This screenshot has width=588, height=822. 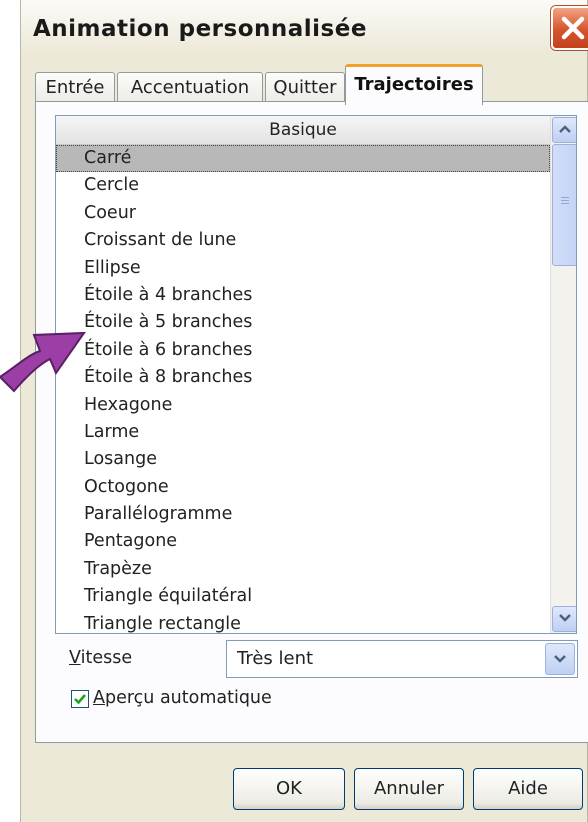 I want to click on speed-dropdown-button, so click(x=560, y=659).